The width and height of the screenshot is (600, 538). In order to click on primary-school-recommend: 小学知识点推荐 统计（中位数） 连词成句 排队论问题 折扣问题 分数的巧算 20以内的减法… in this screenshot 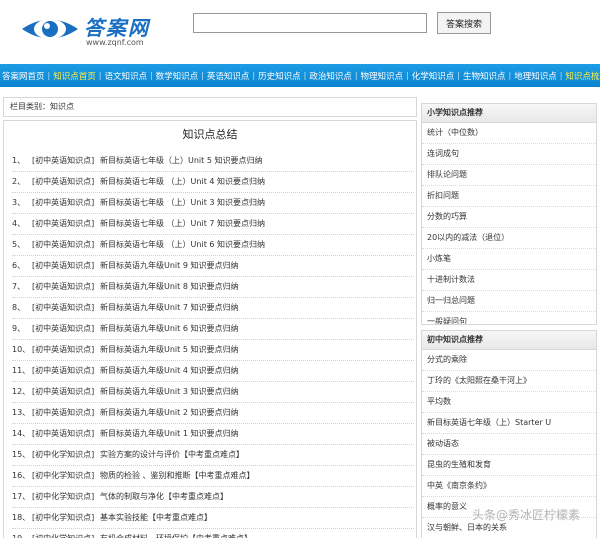, I will do `click(509, 214)`.